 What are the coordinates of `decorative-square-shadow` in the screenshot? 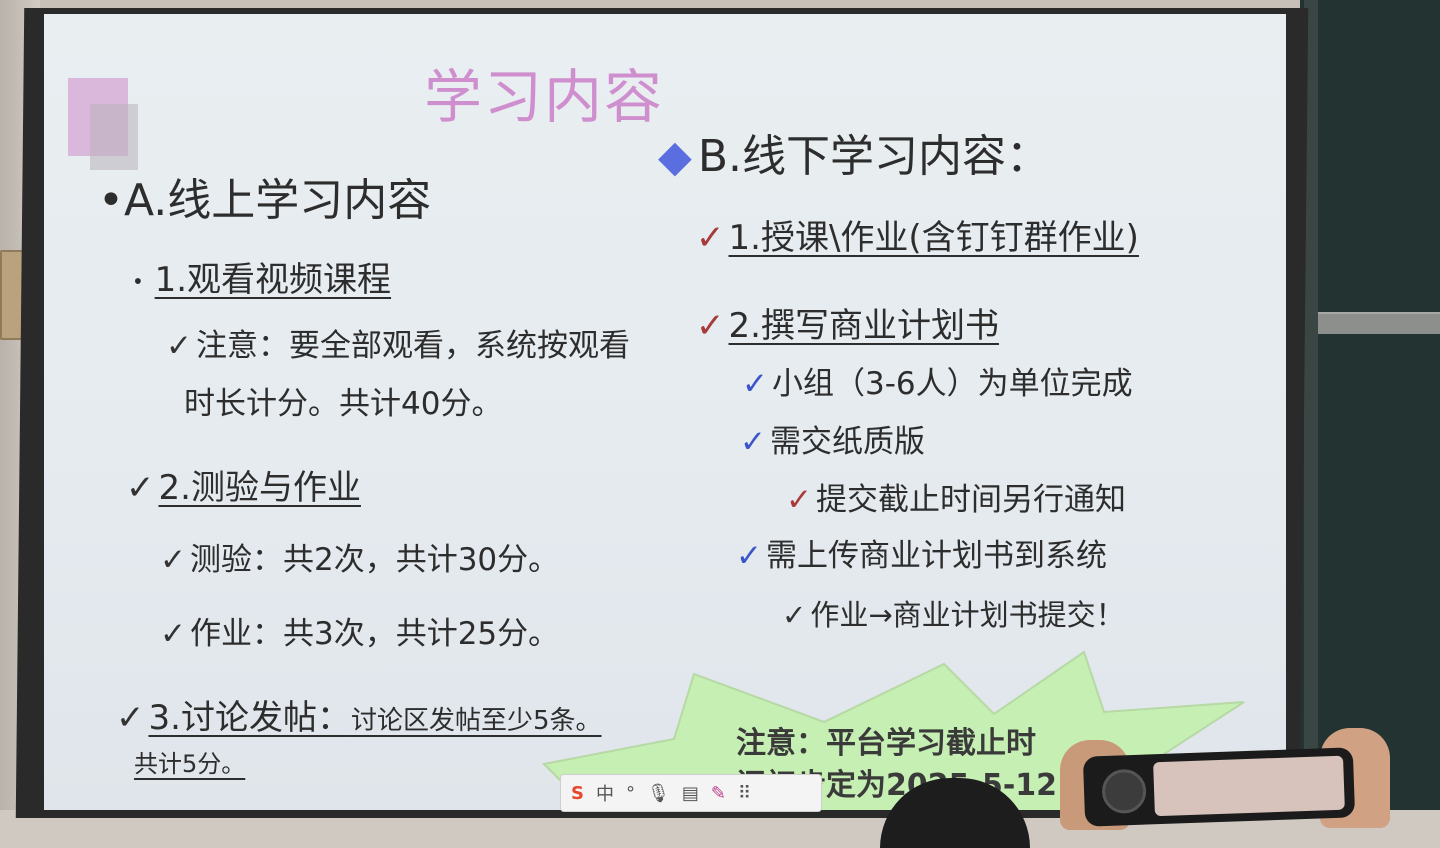 It's located at (114, 137).